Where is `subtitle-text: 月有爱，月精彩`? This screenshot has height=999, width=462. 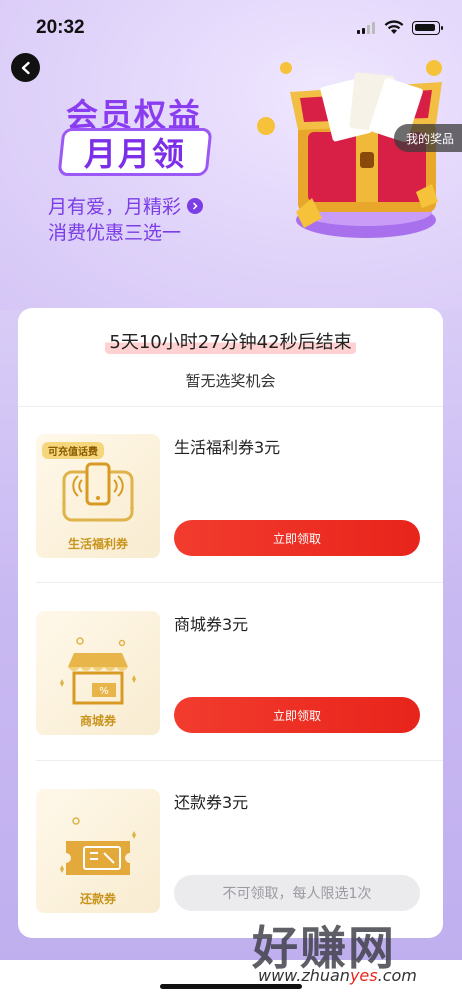 subtitle-text: 月有爱，月精彩 is located at coordinates (115, 207).